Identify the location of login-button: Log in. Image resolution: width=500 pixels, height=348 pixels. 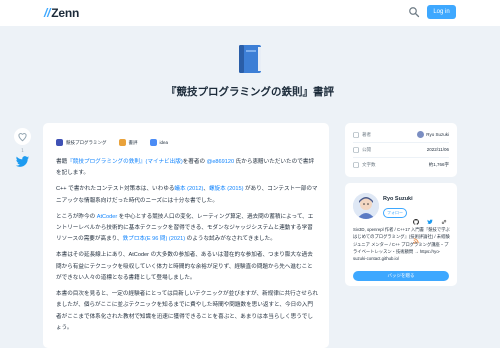
(441, 12).